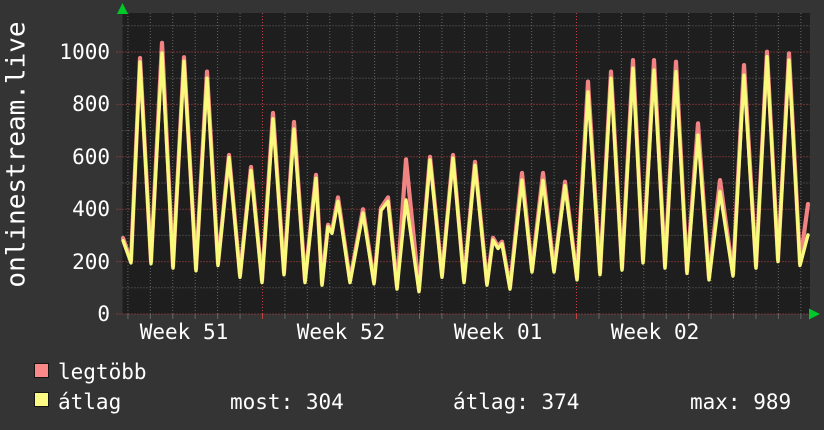  I want to click on legend-label-legtobb: legtöbb, so click(102, 372).